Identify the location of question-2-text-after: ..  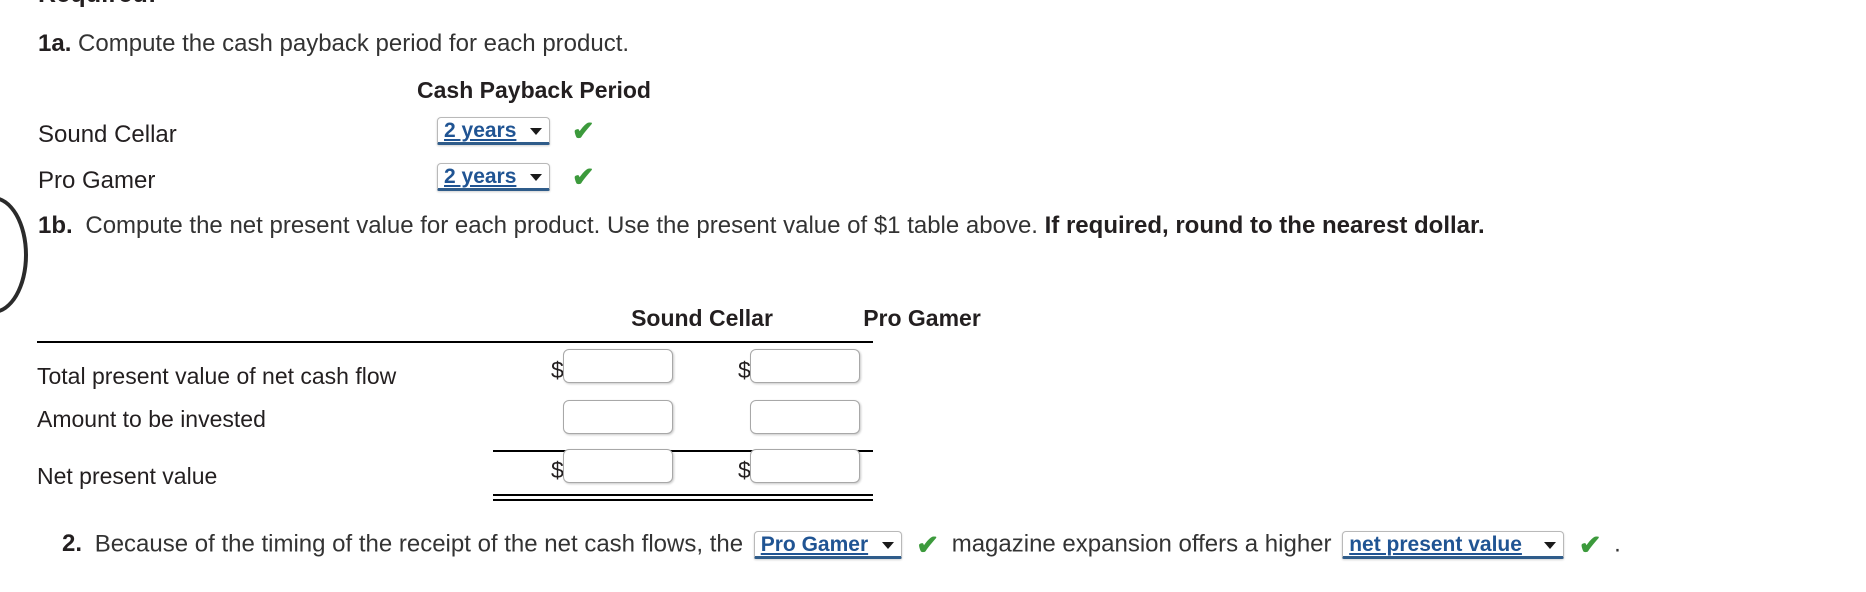
(1617, 544).